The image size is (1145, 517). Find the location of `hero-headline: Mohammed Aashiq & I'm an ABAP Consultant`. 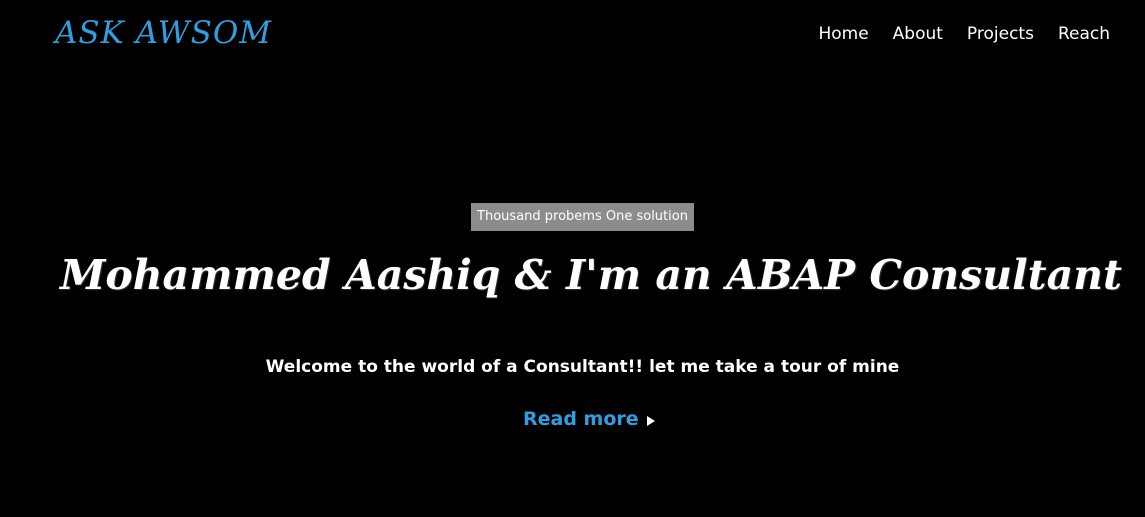

hero-headline: Mohammed Aashiq & I'm an ABAP Consultant is located at coordinates (591, 275).